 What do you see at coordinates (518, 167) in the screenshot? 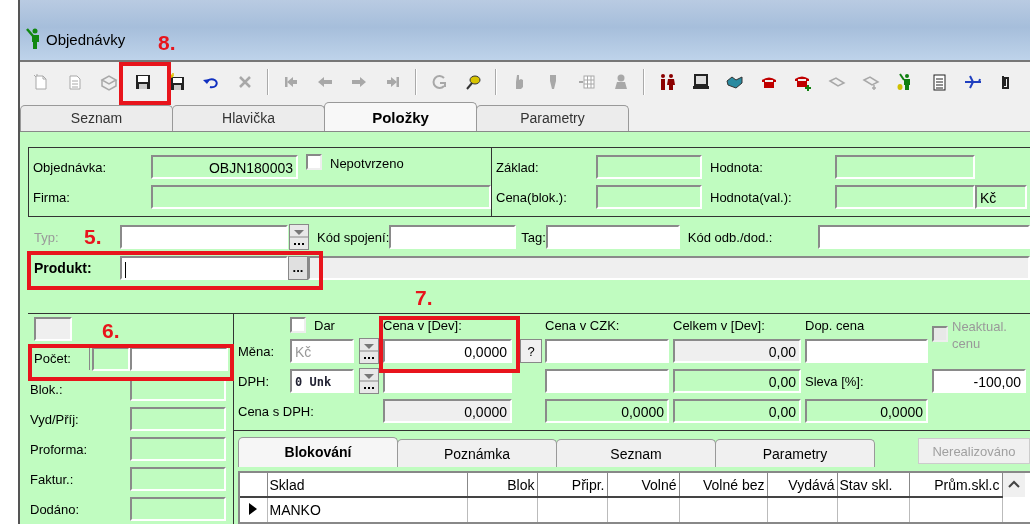
I see `field-label: Základ:` at bounding box center [518, 167].